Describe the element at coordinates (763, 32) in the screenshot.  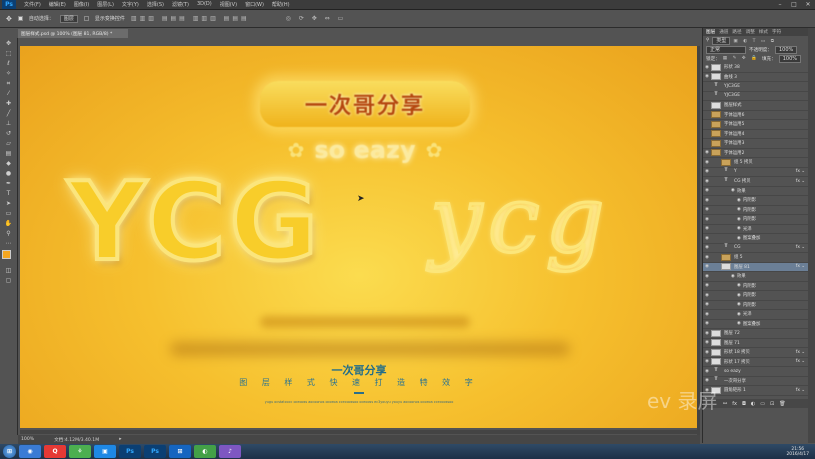
I see `panel-tab: 样式` at that location.